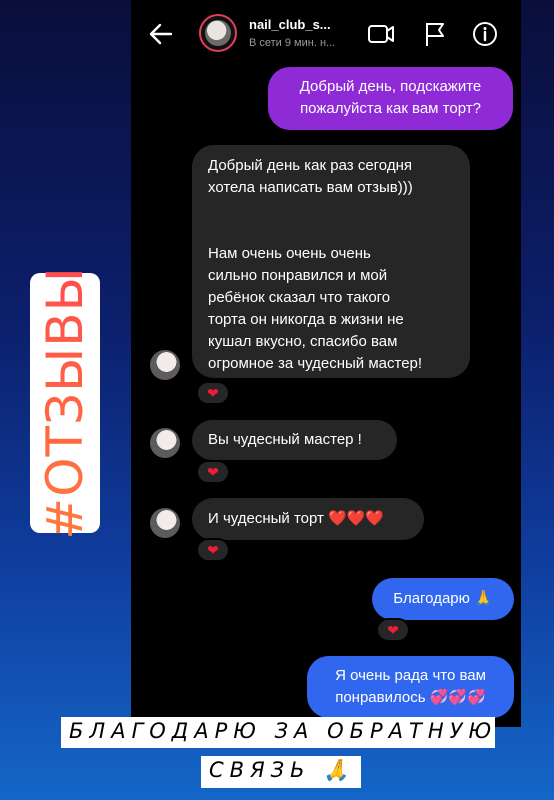  Describe the element at coordinates (381, 34) in the screenshot. I see `video-call-icon` at that location.